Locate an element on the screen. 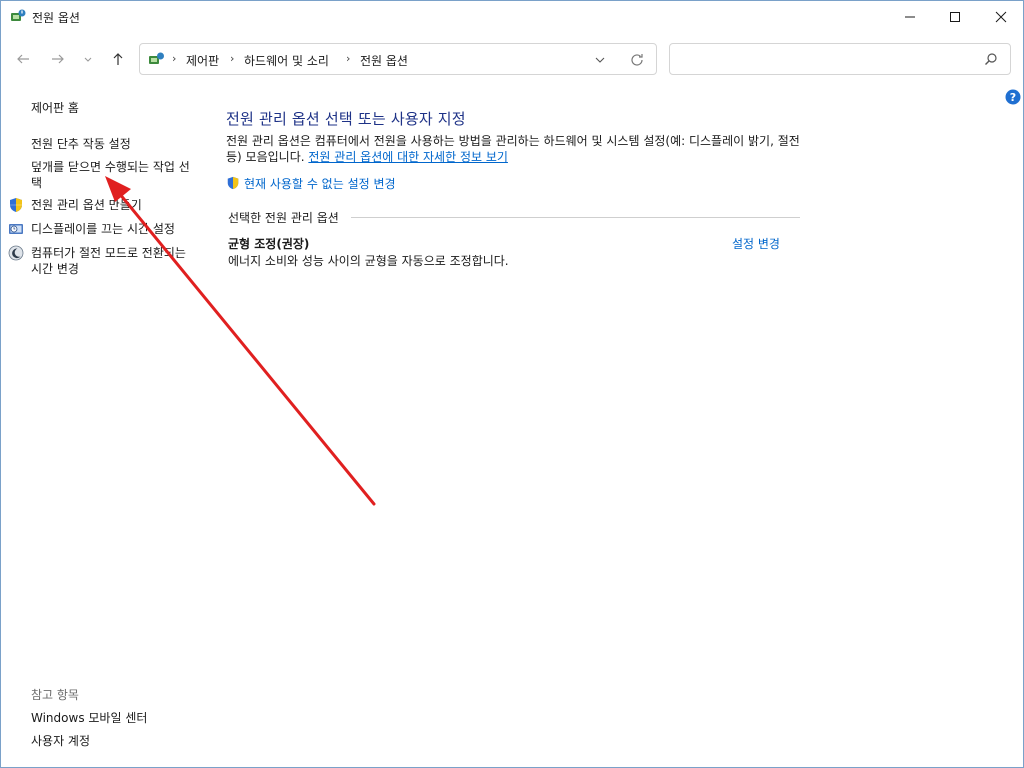  search-box is located at coordinates (840, 59).